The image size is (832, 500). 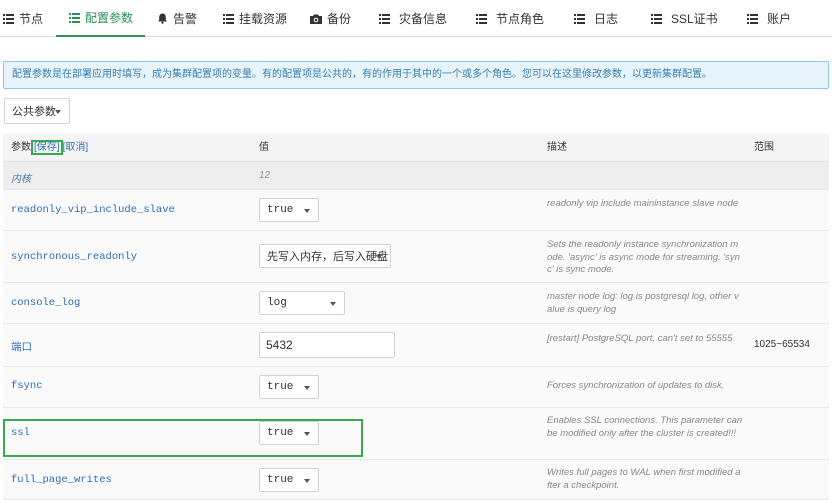 I want to click on tab-accounts: 账户, so click(x=768, y=18).